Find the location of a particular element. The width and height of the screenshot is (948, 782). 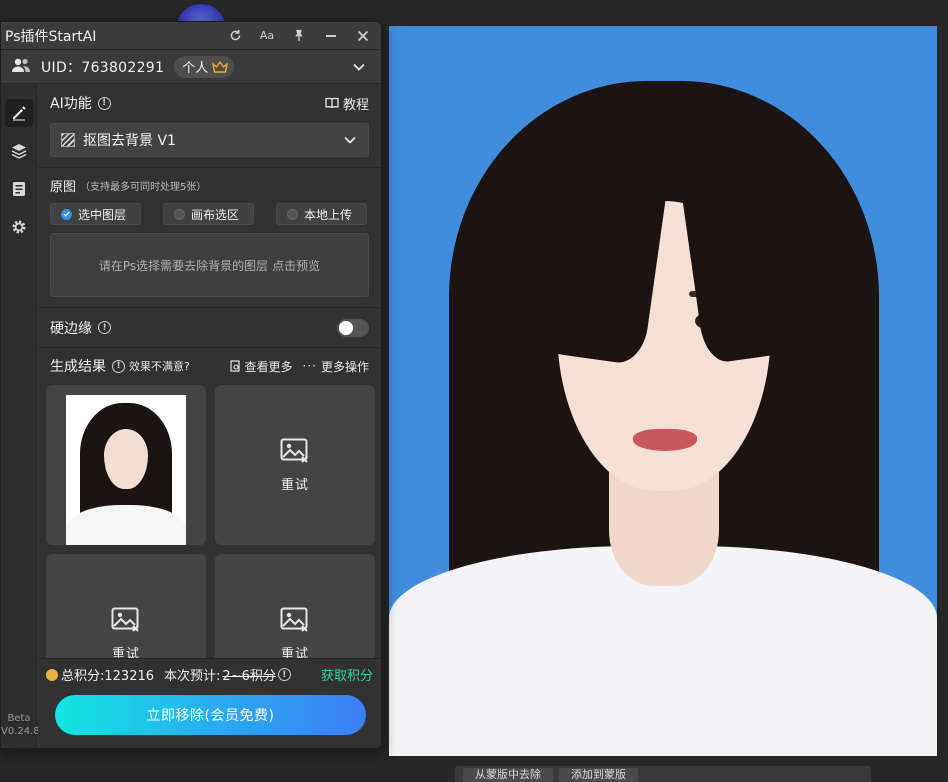

ai-feature-section: AI功能 ! 教程 抠图去背景 V1 is located at coordinates (209, 126).